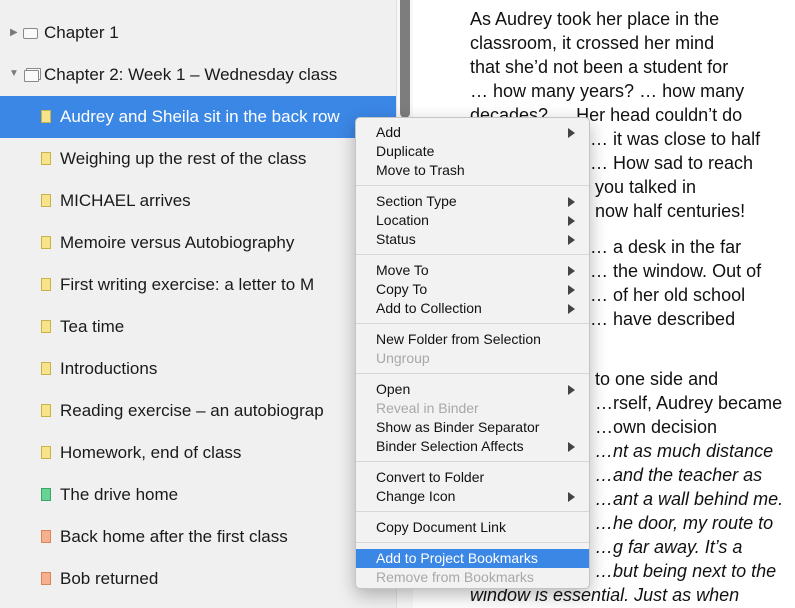 The height and width of the screenshot is (608, 795). Describe the element at coordinates (198, 369) in the screenshot. I see `binder-item-introductions: Introductions` at that location.